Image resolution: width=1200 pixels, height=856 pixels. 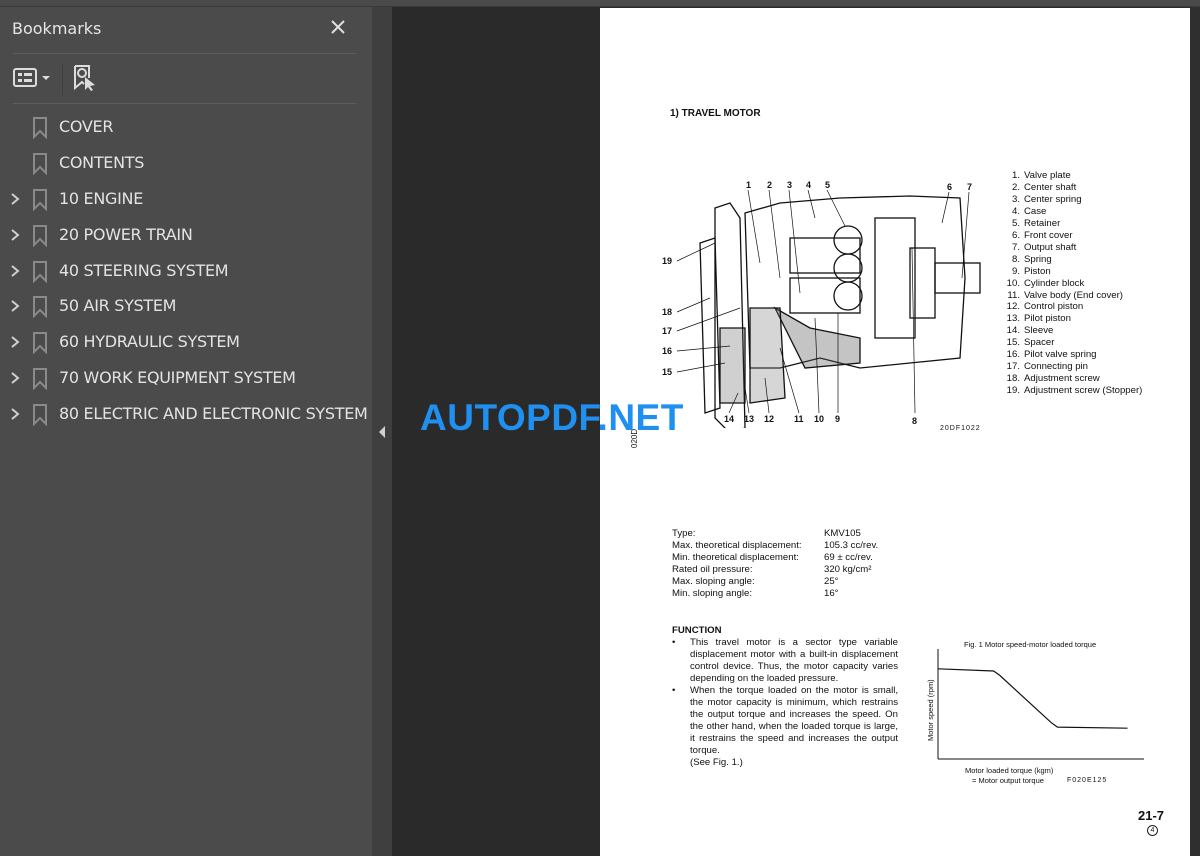 I want to click on bookmark-label: 80 ELECTRIC AND ELECTRONIC SYSTEM, so click(x=213, y=414).